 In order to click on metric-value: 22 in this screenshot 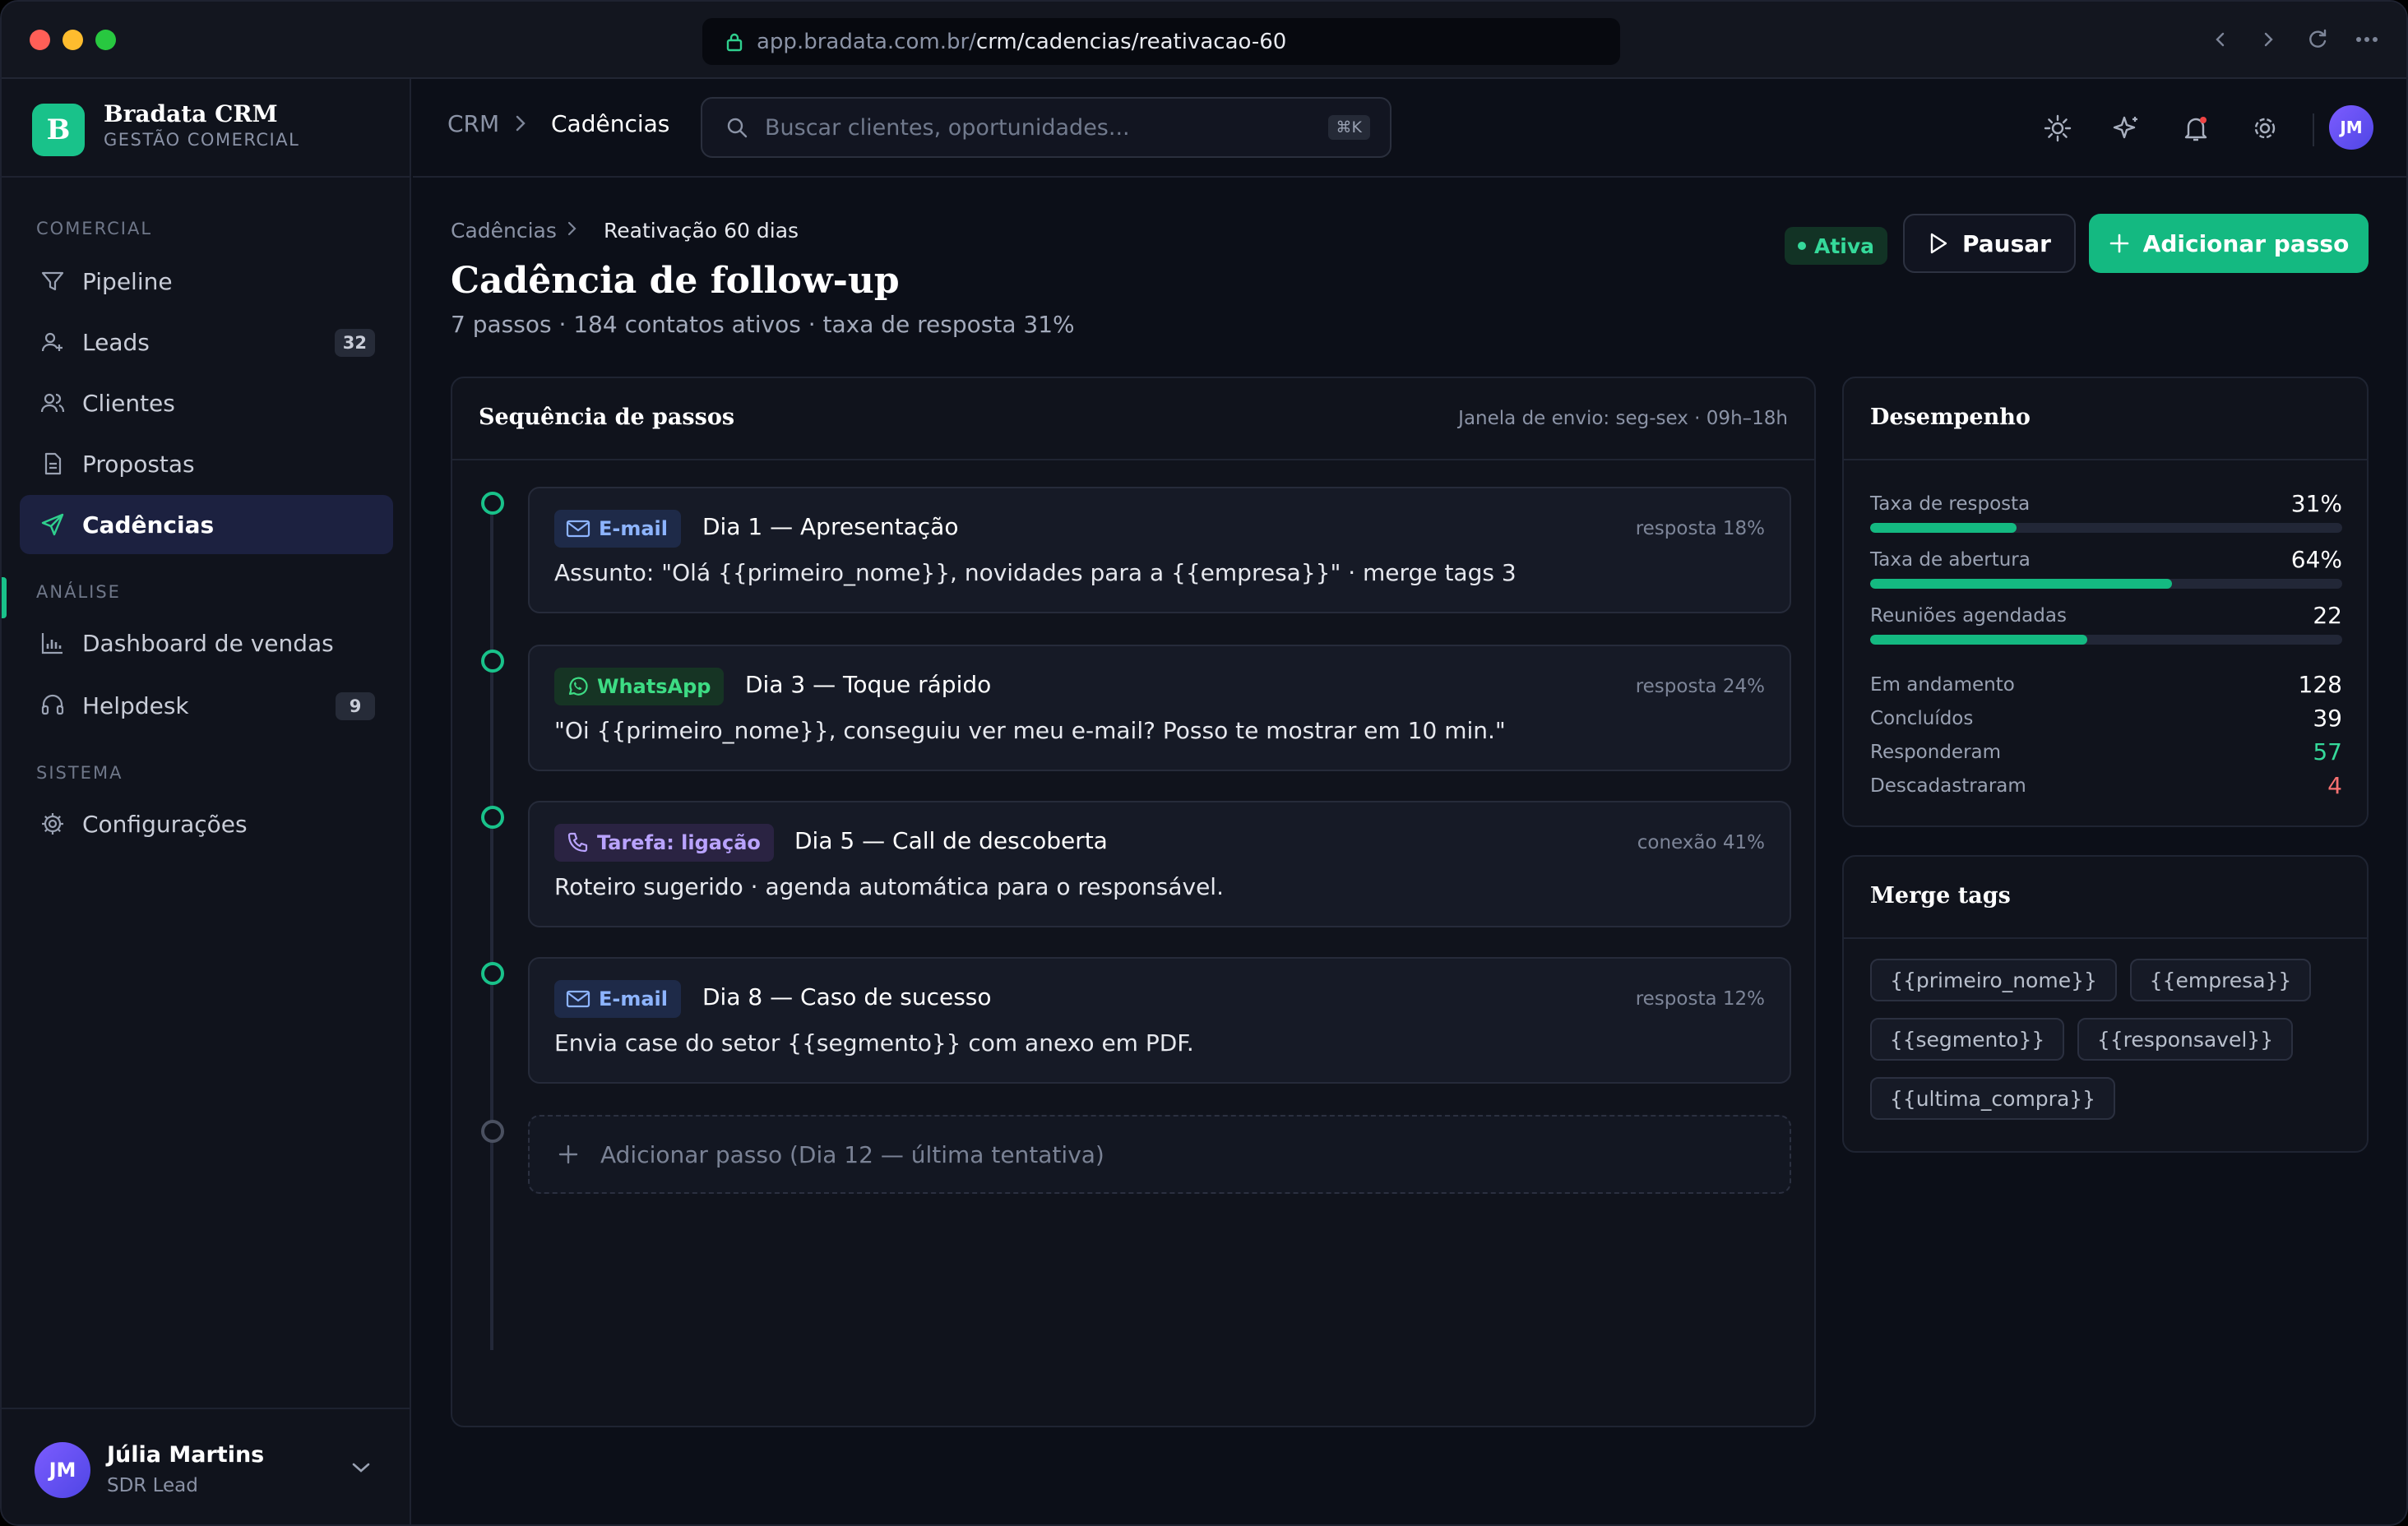, I will do `click(2327, 615)`.